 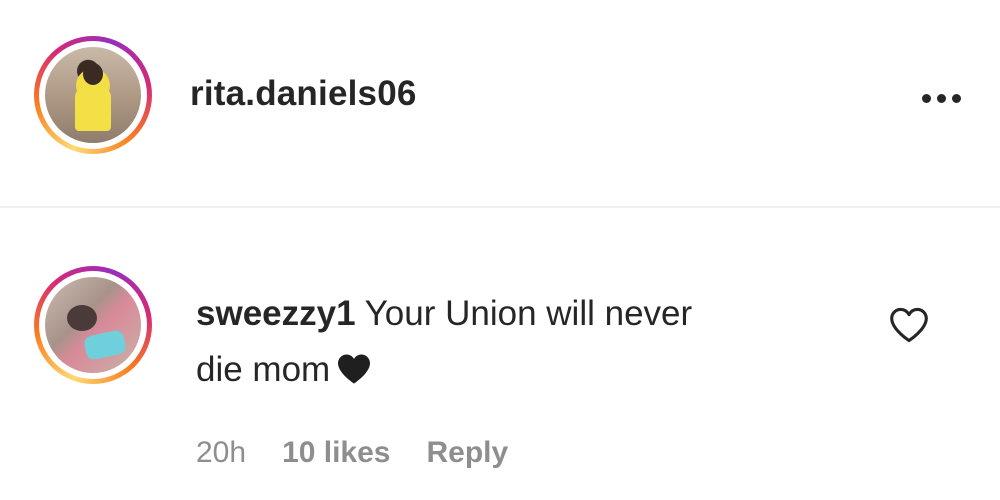 I want to click on like-heart-icon, so click(x=909, y=325).